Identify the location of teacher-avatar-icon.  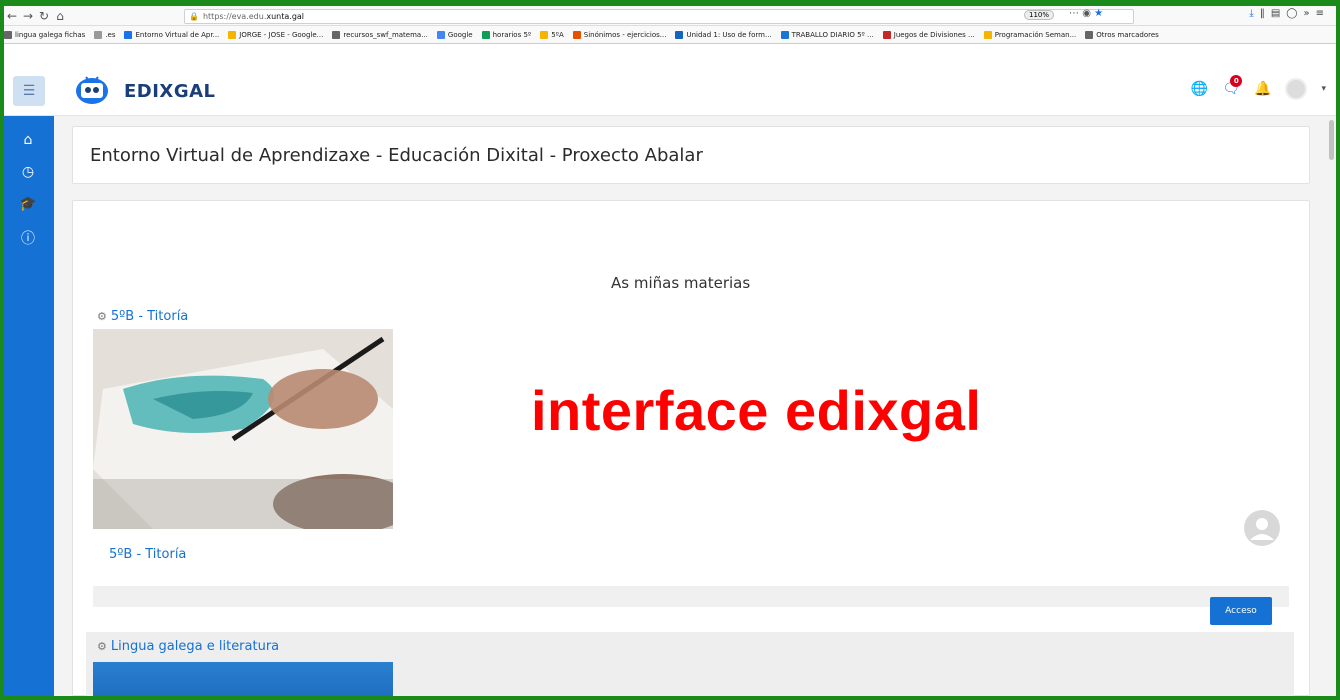
(1262, 528).